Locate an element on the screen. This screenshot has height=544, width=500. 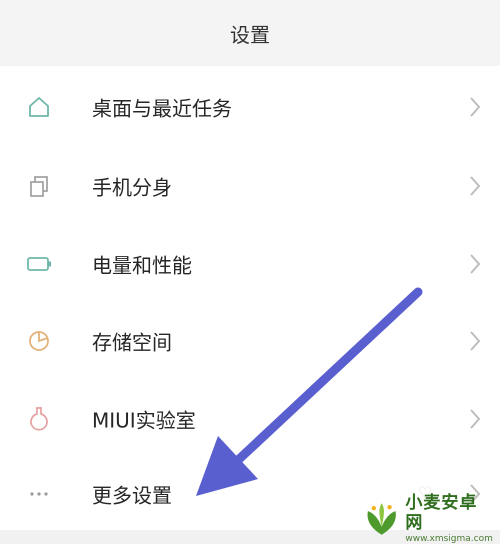
page-title: 设置 is located at coordinates (250, 34).